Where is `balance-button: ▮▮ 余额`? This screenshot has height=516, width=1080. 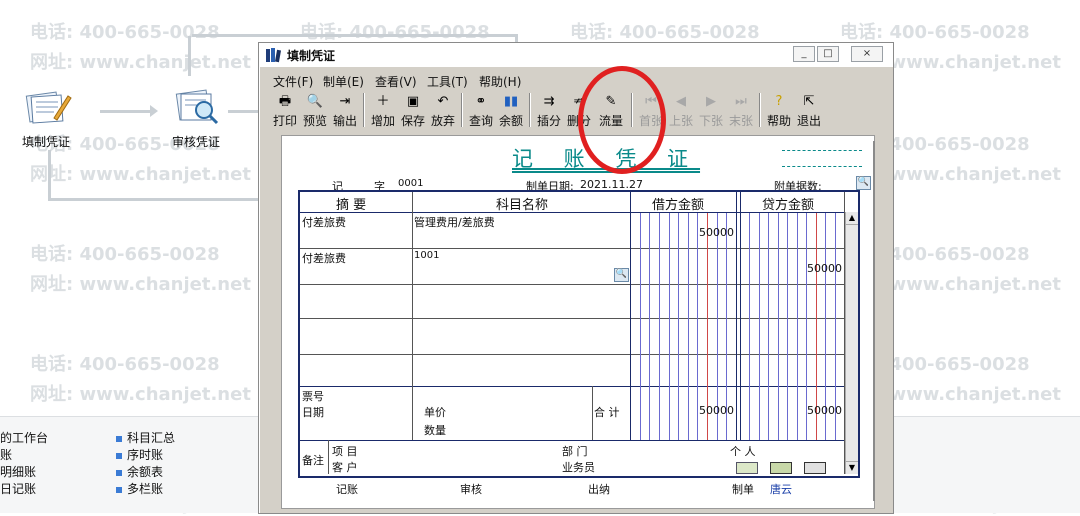 balance-button: ▮▮ 余额 is located at coordinates (511, 110).